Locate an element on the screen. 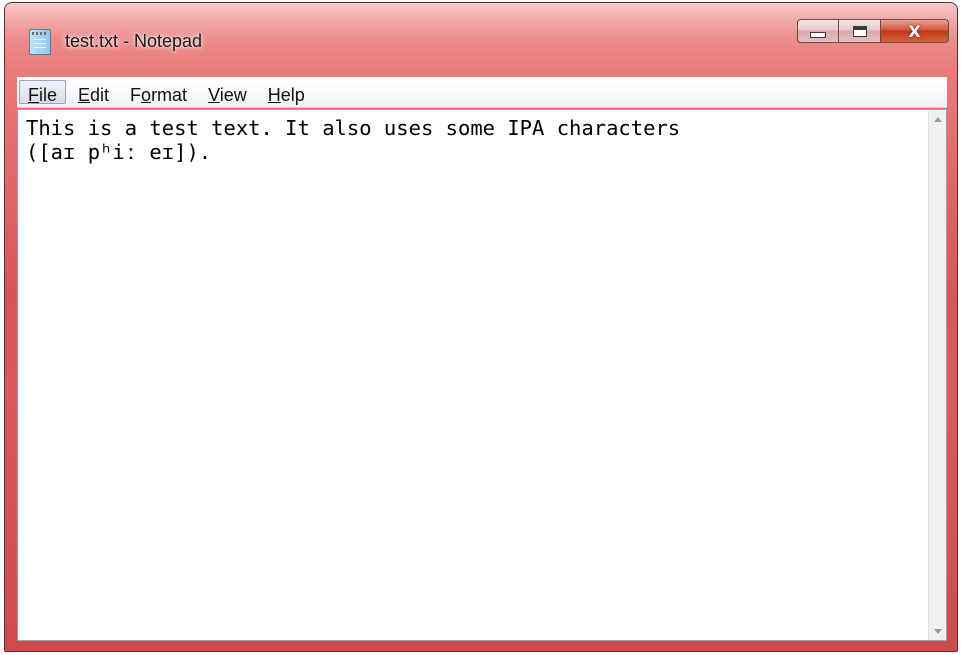 This screenshot has width=962, height=655. menu-format: Format is located at coordinates (158, 92).